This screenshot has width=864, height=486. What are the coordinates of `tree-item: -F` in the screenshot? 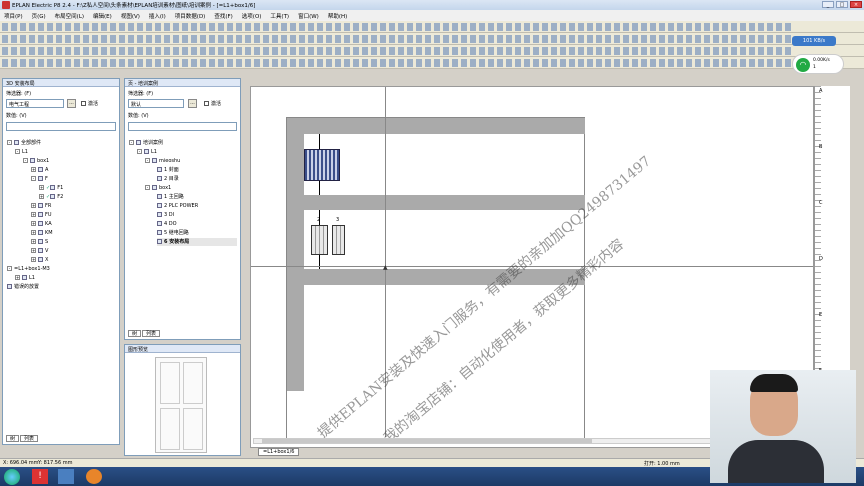 It's located at (39, 179).